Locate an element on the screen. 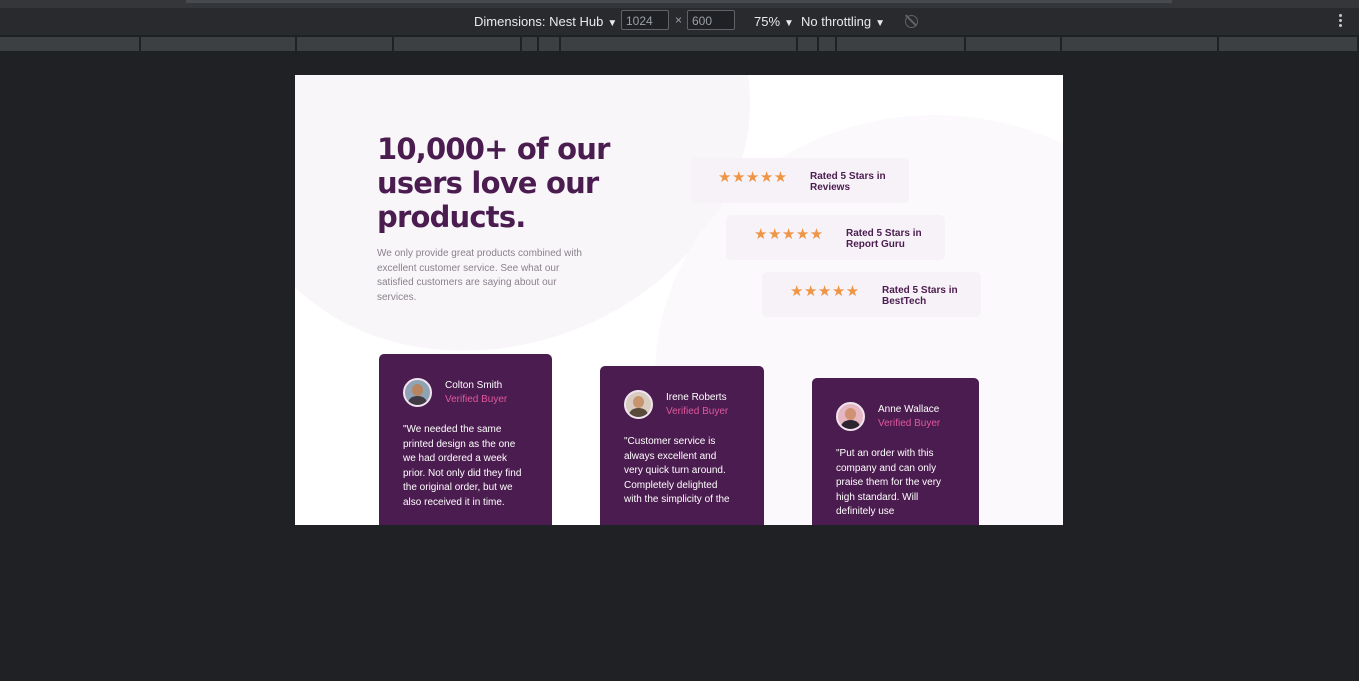 This screenshot has width=1359, height=681. reviewer-name: Anne Wallace is located at coordinates (909, 409).